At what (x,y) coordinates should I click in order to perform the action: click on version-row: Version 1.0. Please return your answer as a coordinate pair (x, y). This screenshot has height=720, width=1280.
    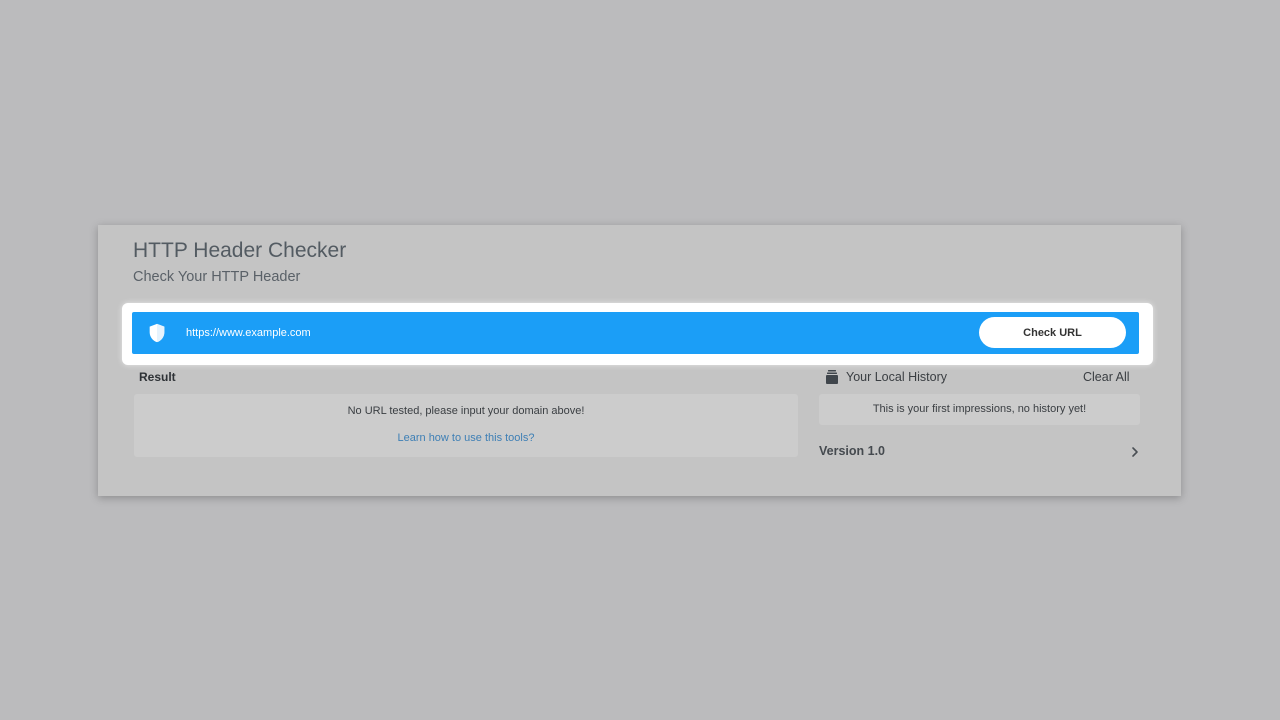
    Looking at the image, I should click on (979, 452).